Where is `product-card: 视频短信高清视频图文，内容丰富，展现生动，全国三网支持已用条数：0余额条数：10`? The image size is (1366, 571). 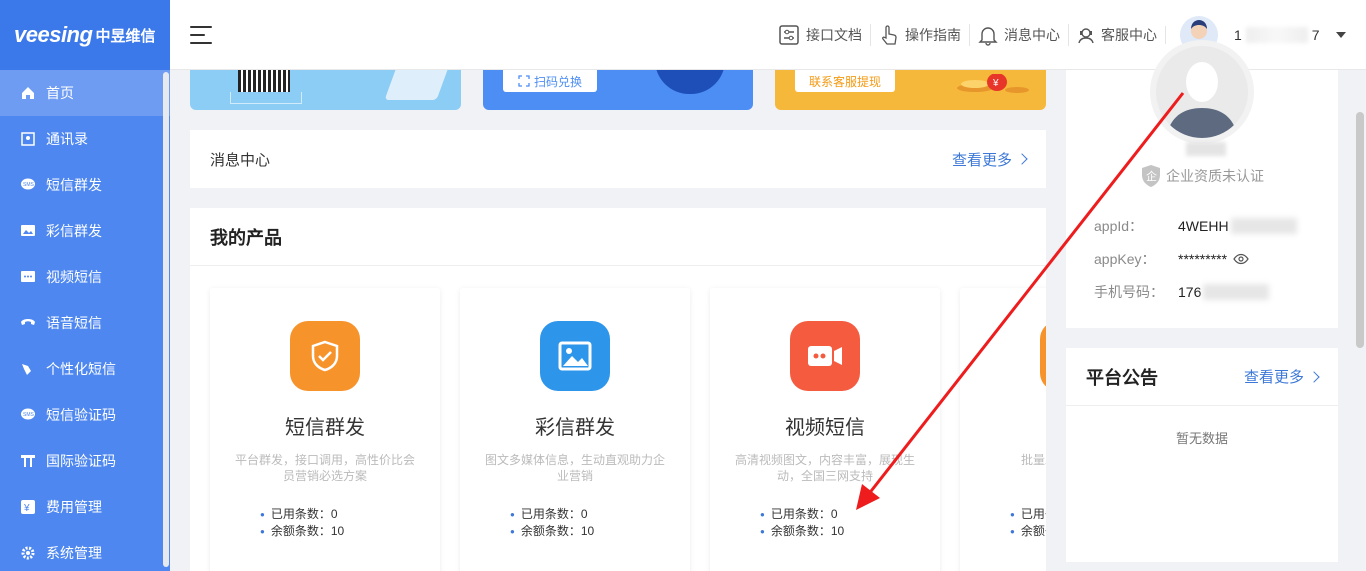 product-card: 视频短信高清视频图文，内容丰富，展现生动，全国三网支持已用条数：0余额条数：10 is located at coordinates (825, 429).